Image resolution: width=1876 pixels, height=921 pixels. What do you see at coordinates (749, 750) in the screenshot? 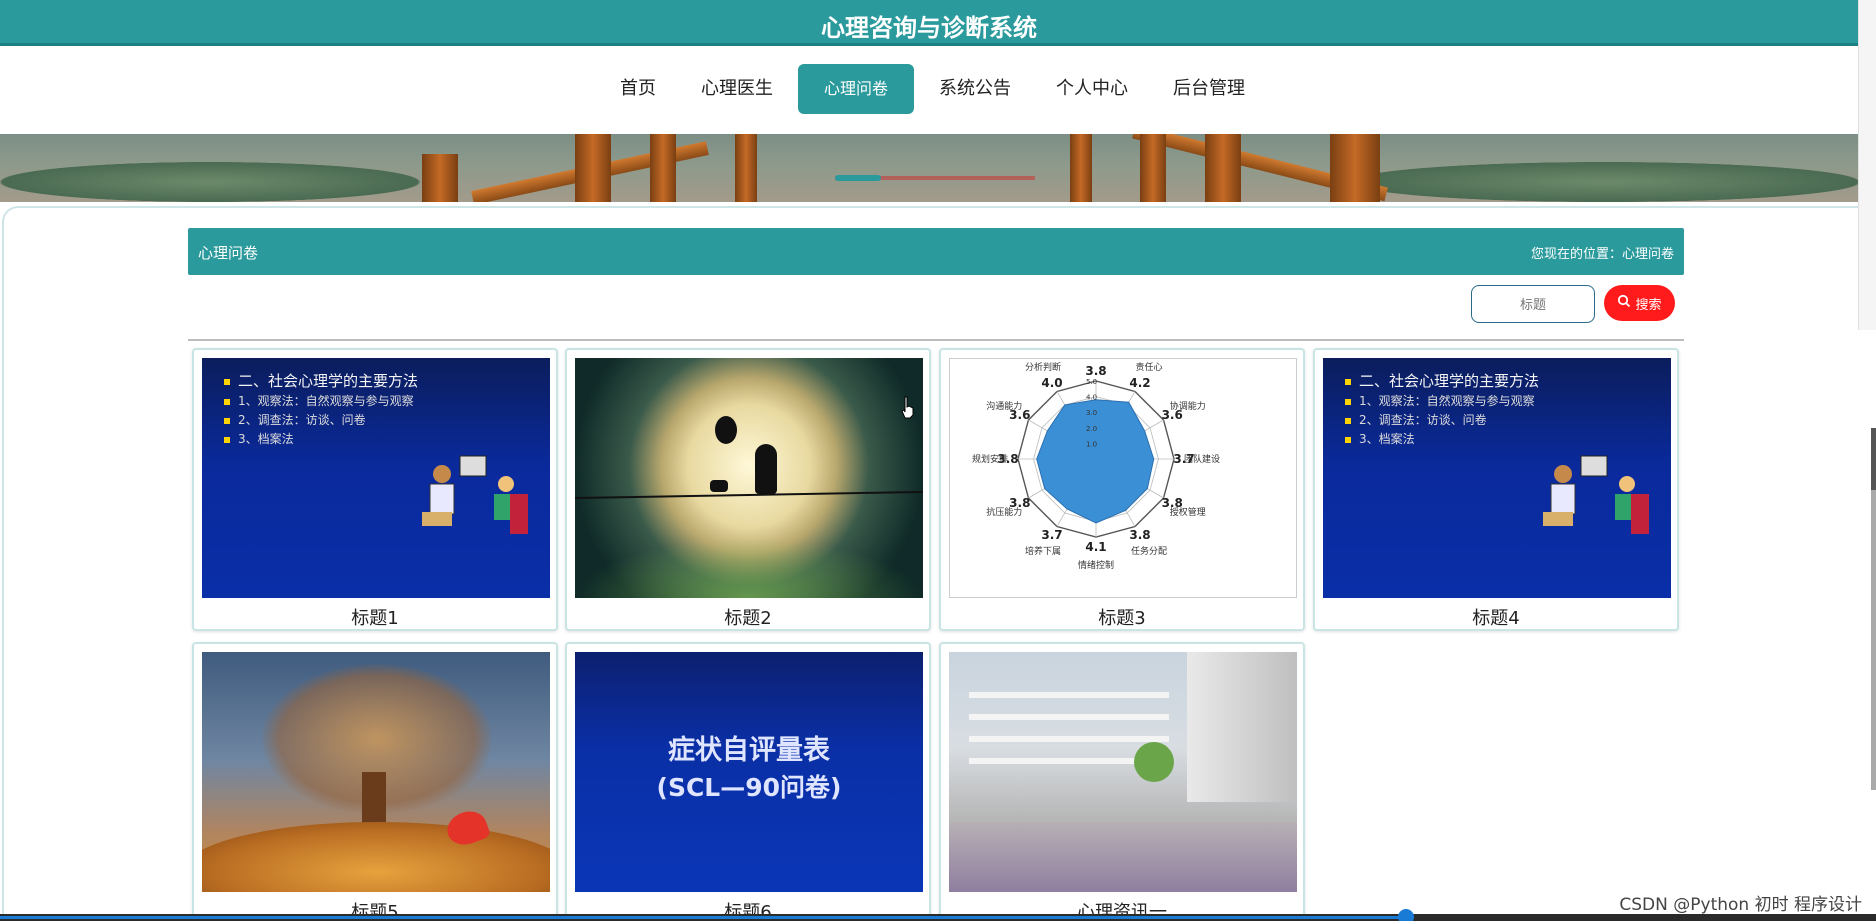
I see `scl-title: 症状自评量表` at bounding box center [749, 750].